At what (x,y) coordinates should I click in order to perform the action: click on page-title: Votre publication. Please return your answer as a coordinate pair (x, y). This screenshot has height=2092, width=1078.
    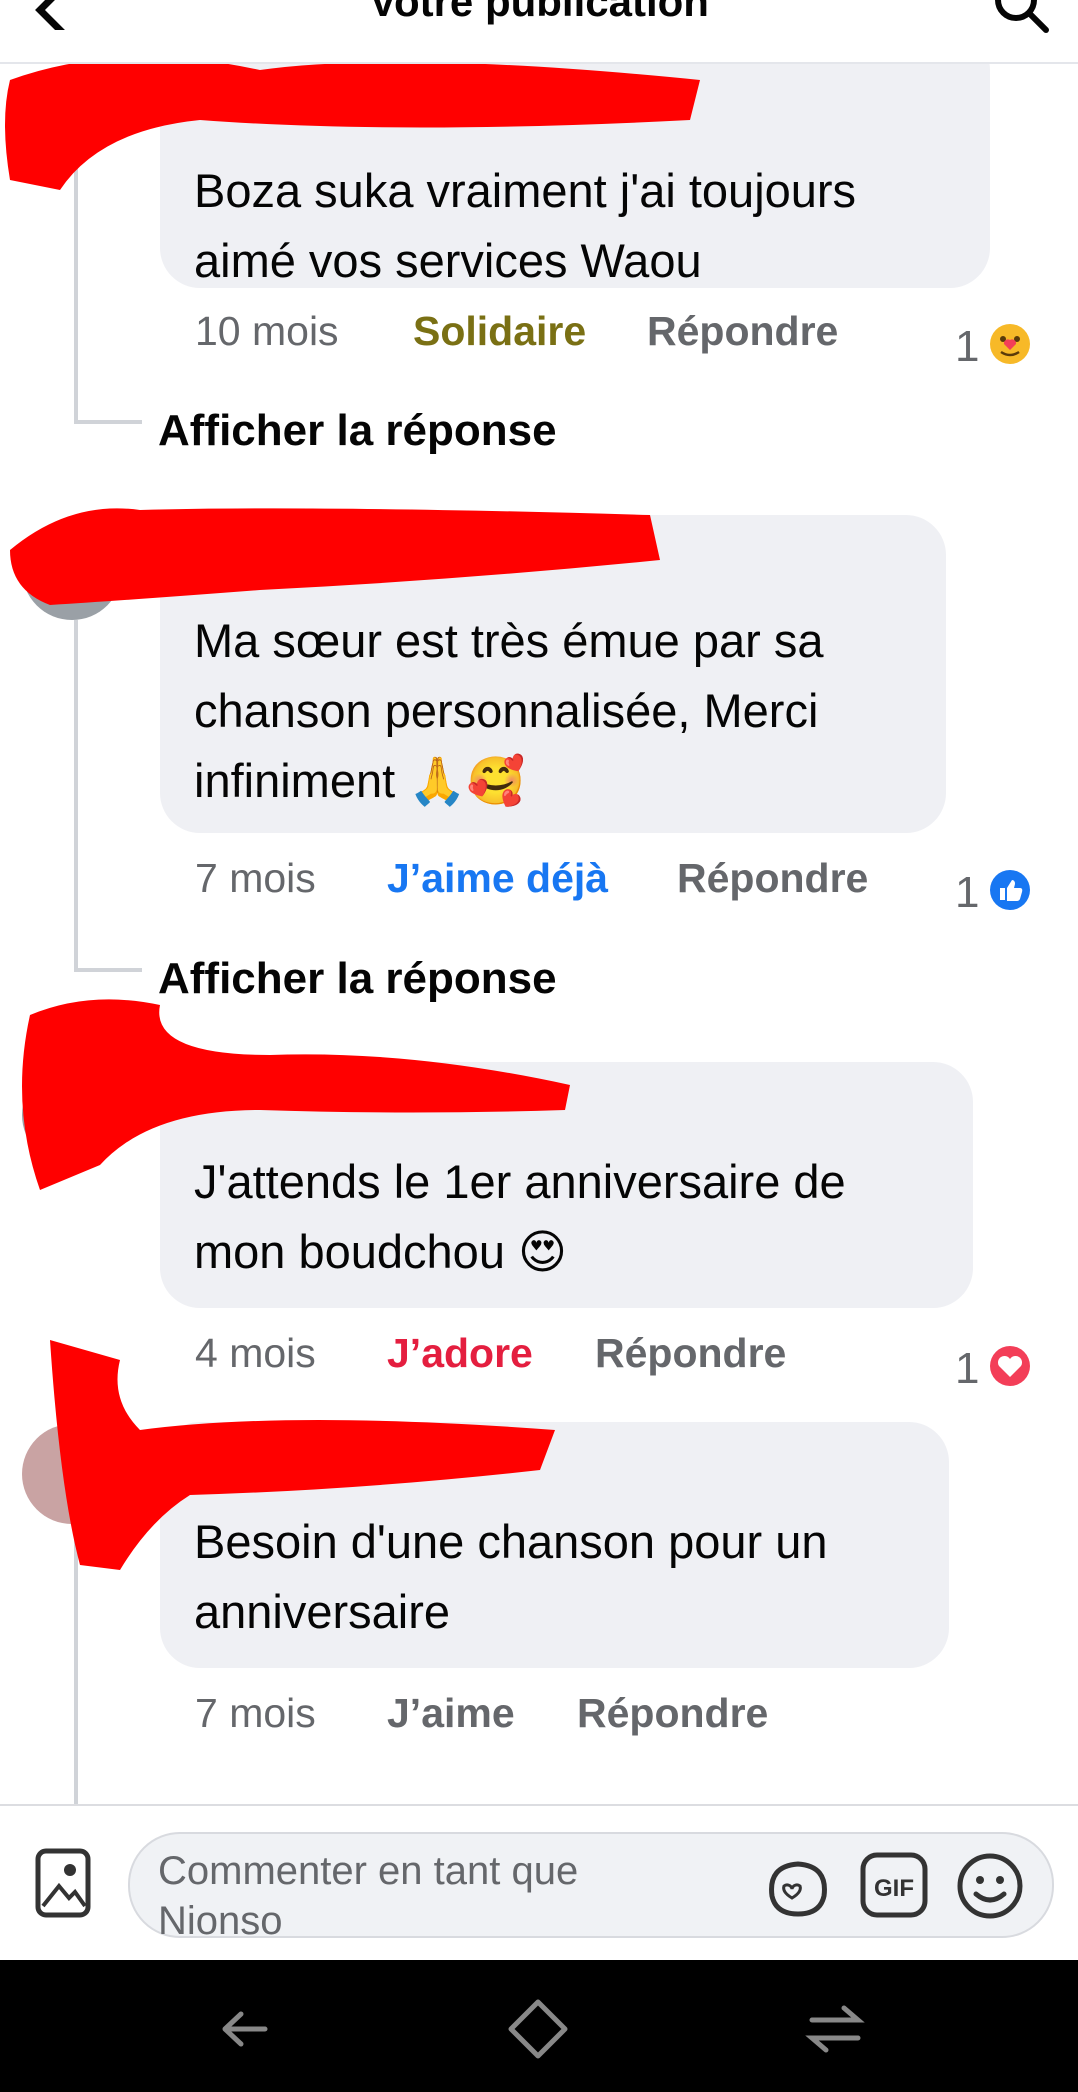
    Looking at the image, I should click on (539, 12).